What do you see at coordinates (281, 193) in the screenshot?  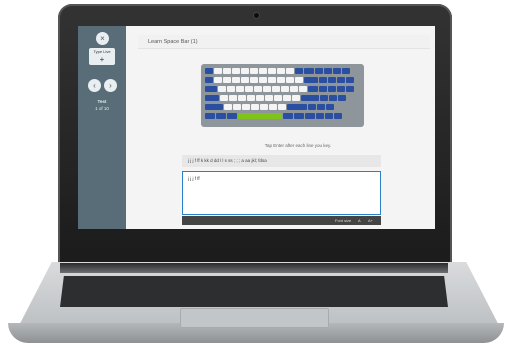 I see `typing-input: j j j f ff` at bounding box center [281, 193].